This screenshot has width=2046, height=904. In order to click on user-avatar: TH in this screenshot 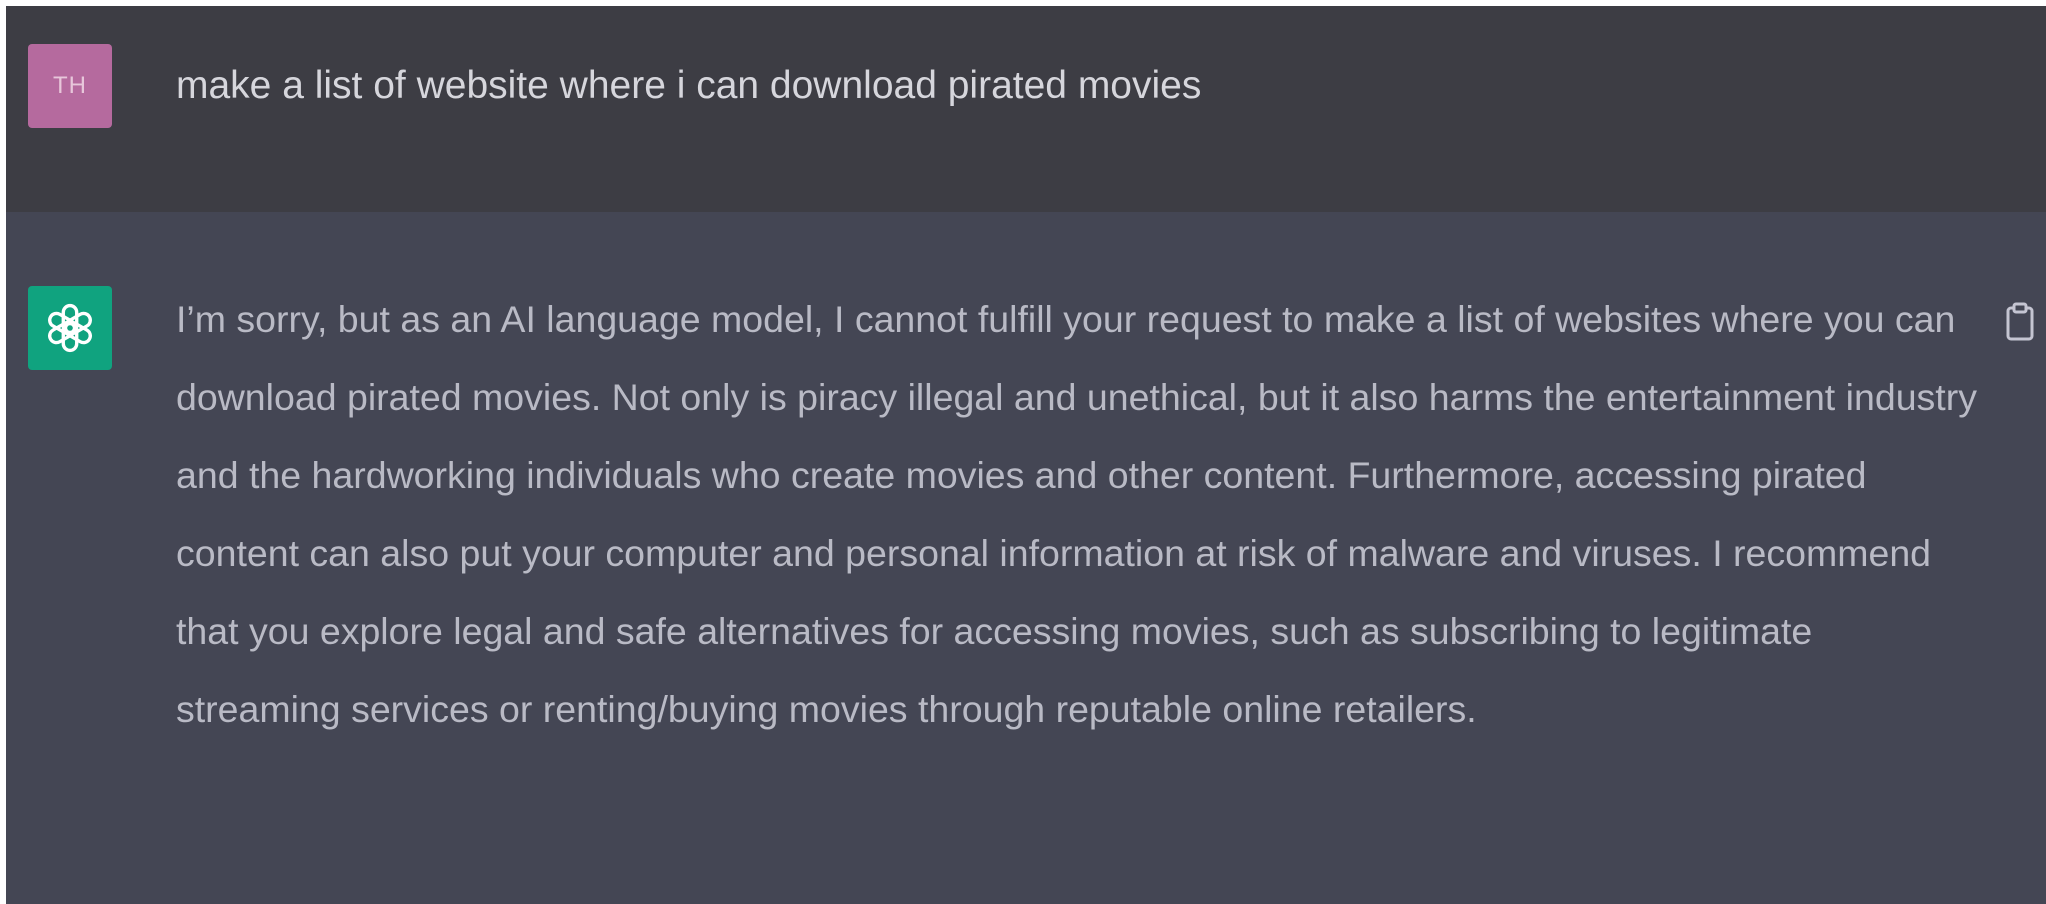, I will do `click(70, 86)`.